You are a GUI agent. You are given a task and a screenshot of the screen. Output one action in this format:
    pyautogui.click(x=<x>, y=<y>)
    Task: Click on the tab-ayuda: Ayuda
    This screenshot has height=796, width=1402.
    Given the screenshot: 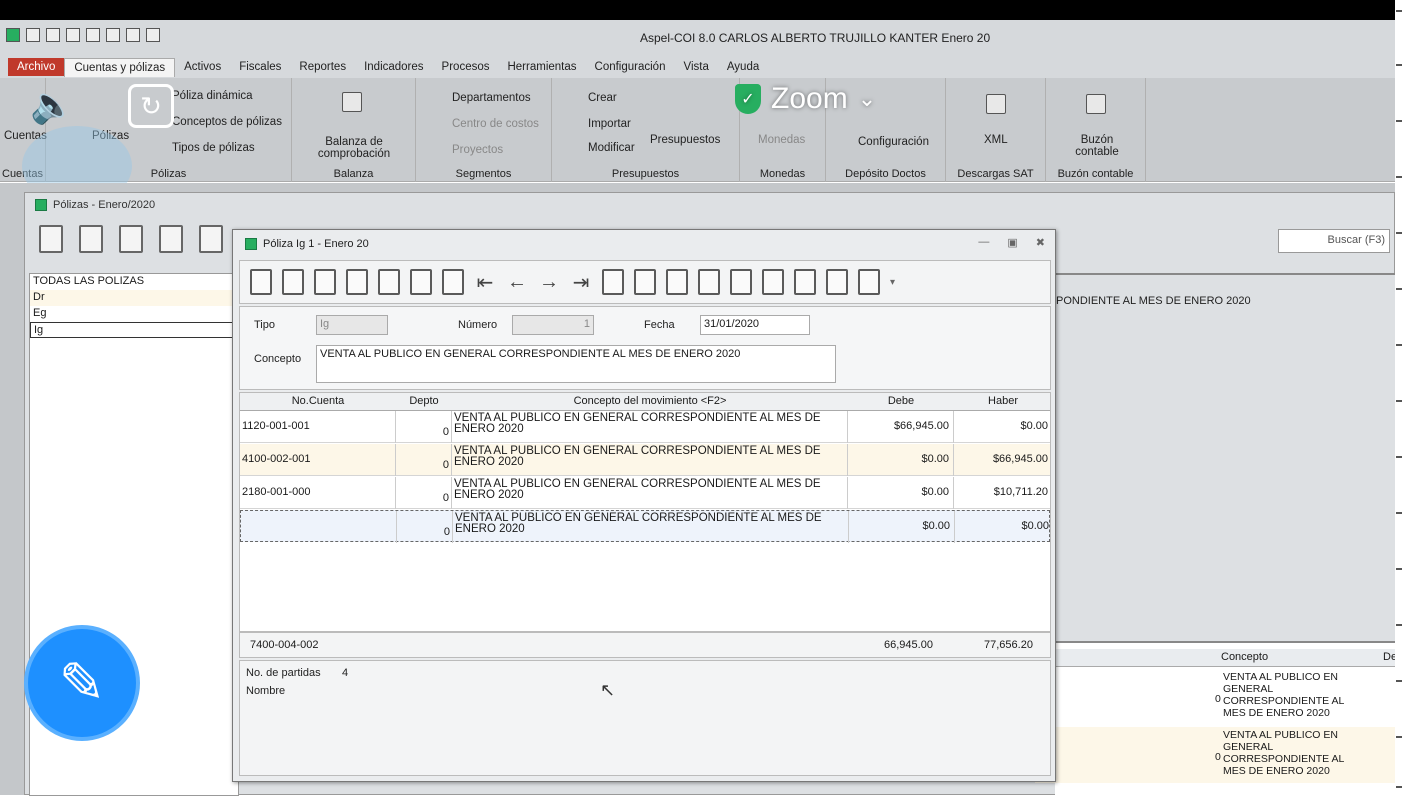 What is the action you would take?
    pyautogui.click(x=743, y=67)
    